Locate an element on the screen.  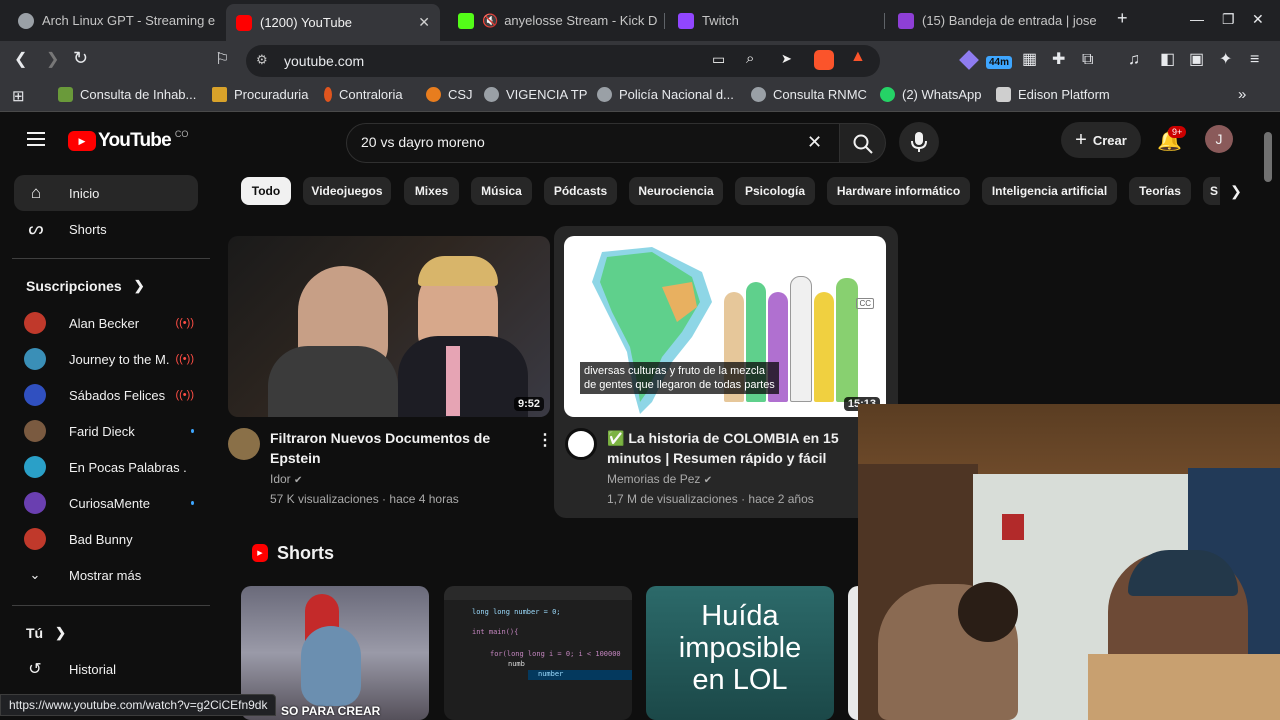
mail-favicon-icon is located at coordinates (906, 20).